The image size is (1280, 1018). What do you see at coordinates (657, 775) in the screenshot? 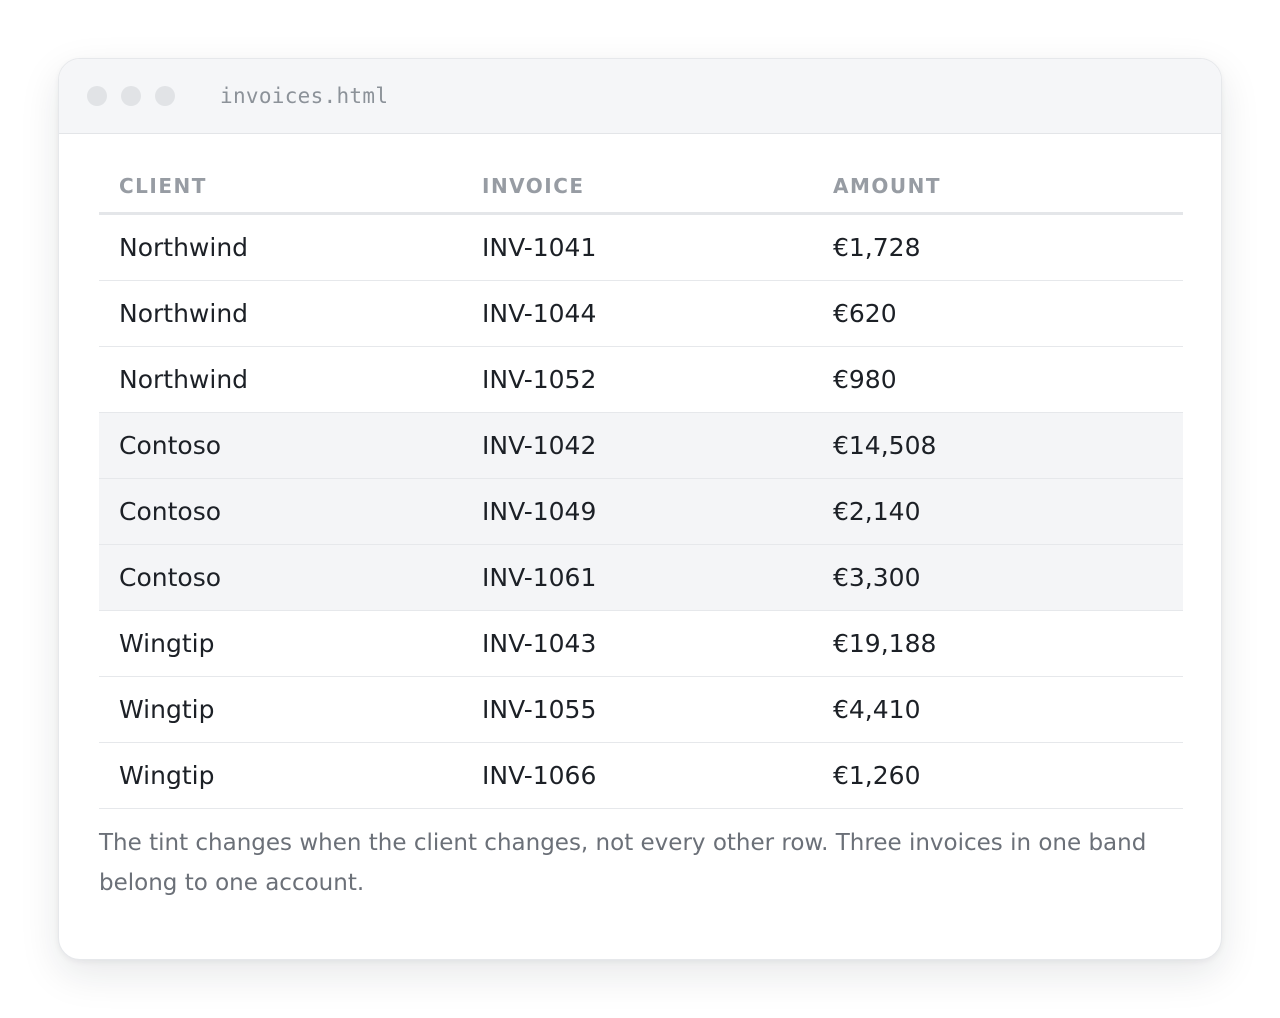
I see `cell-invoice: INV-1066` at bounding box center [657, 775].